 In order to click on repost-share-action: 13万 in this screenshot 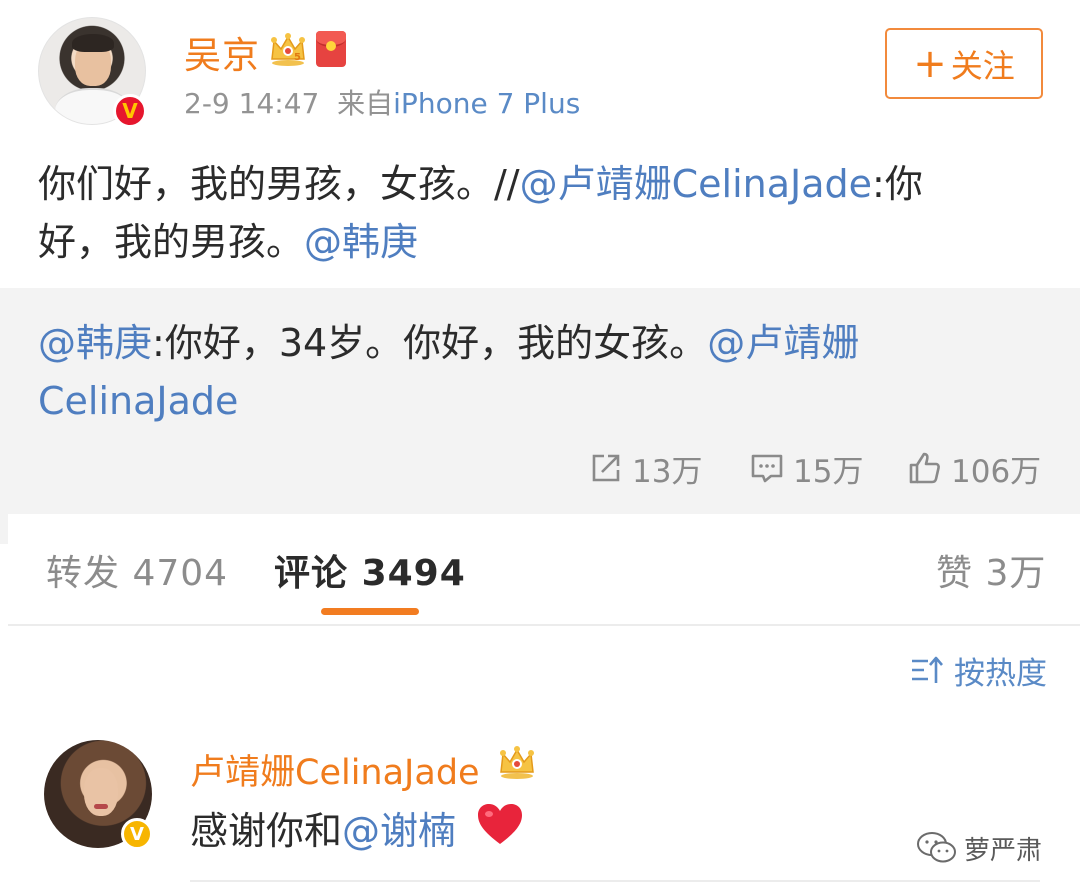, I will do `click(645, 469)`.